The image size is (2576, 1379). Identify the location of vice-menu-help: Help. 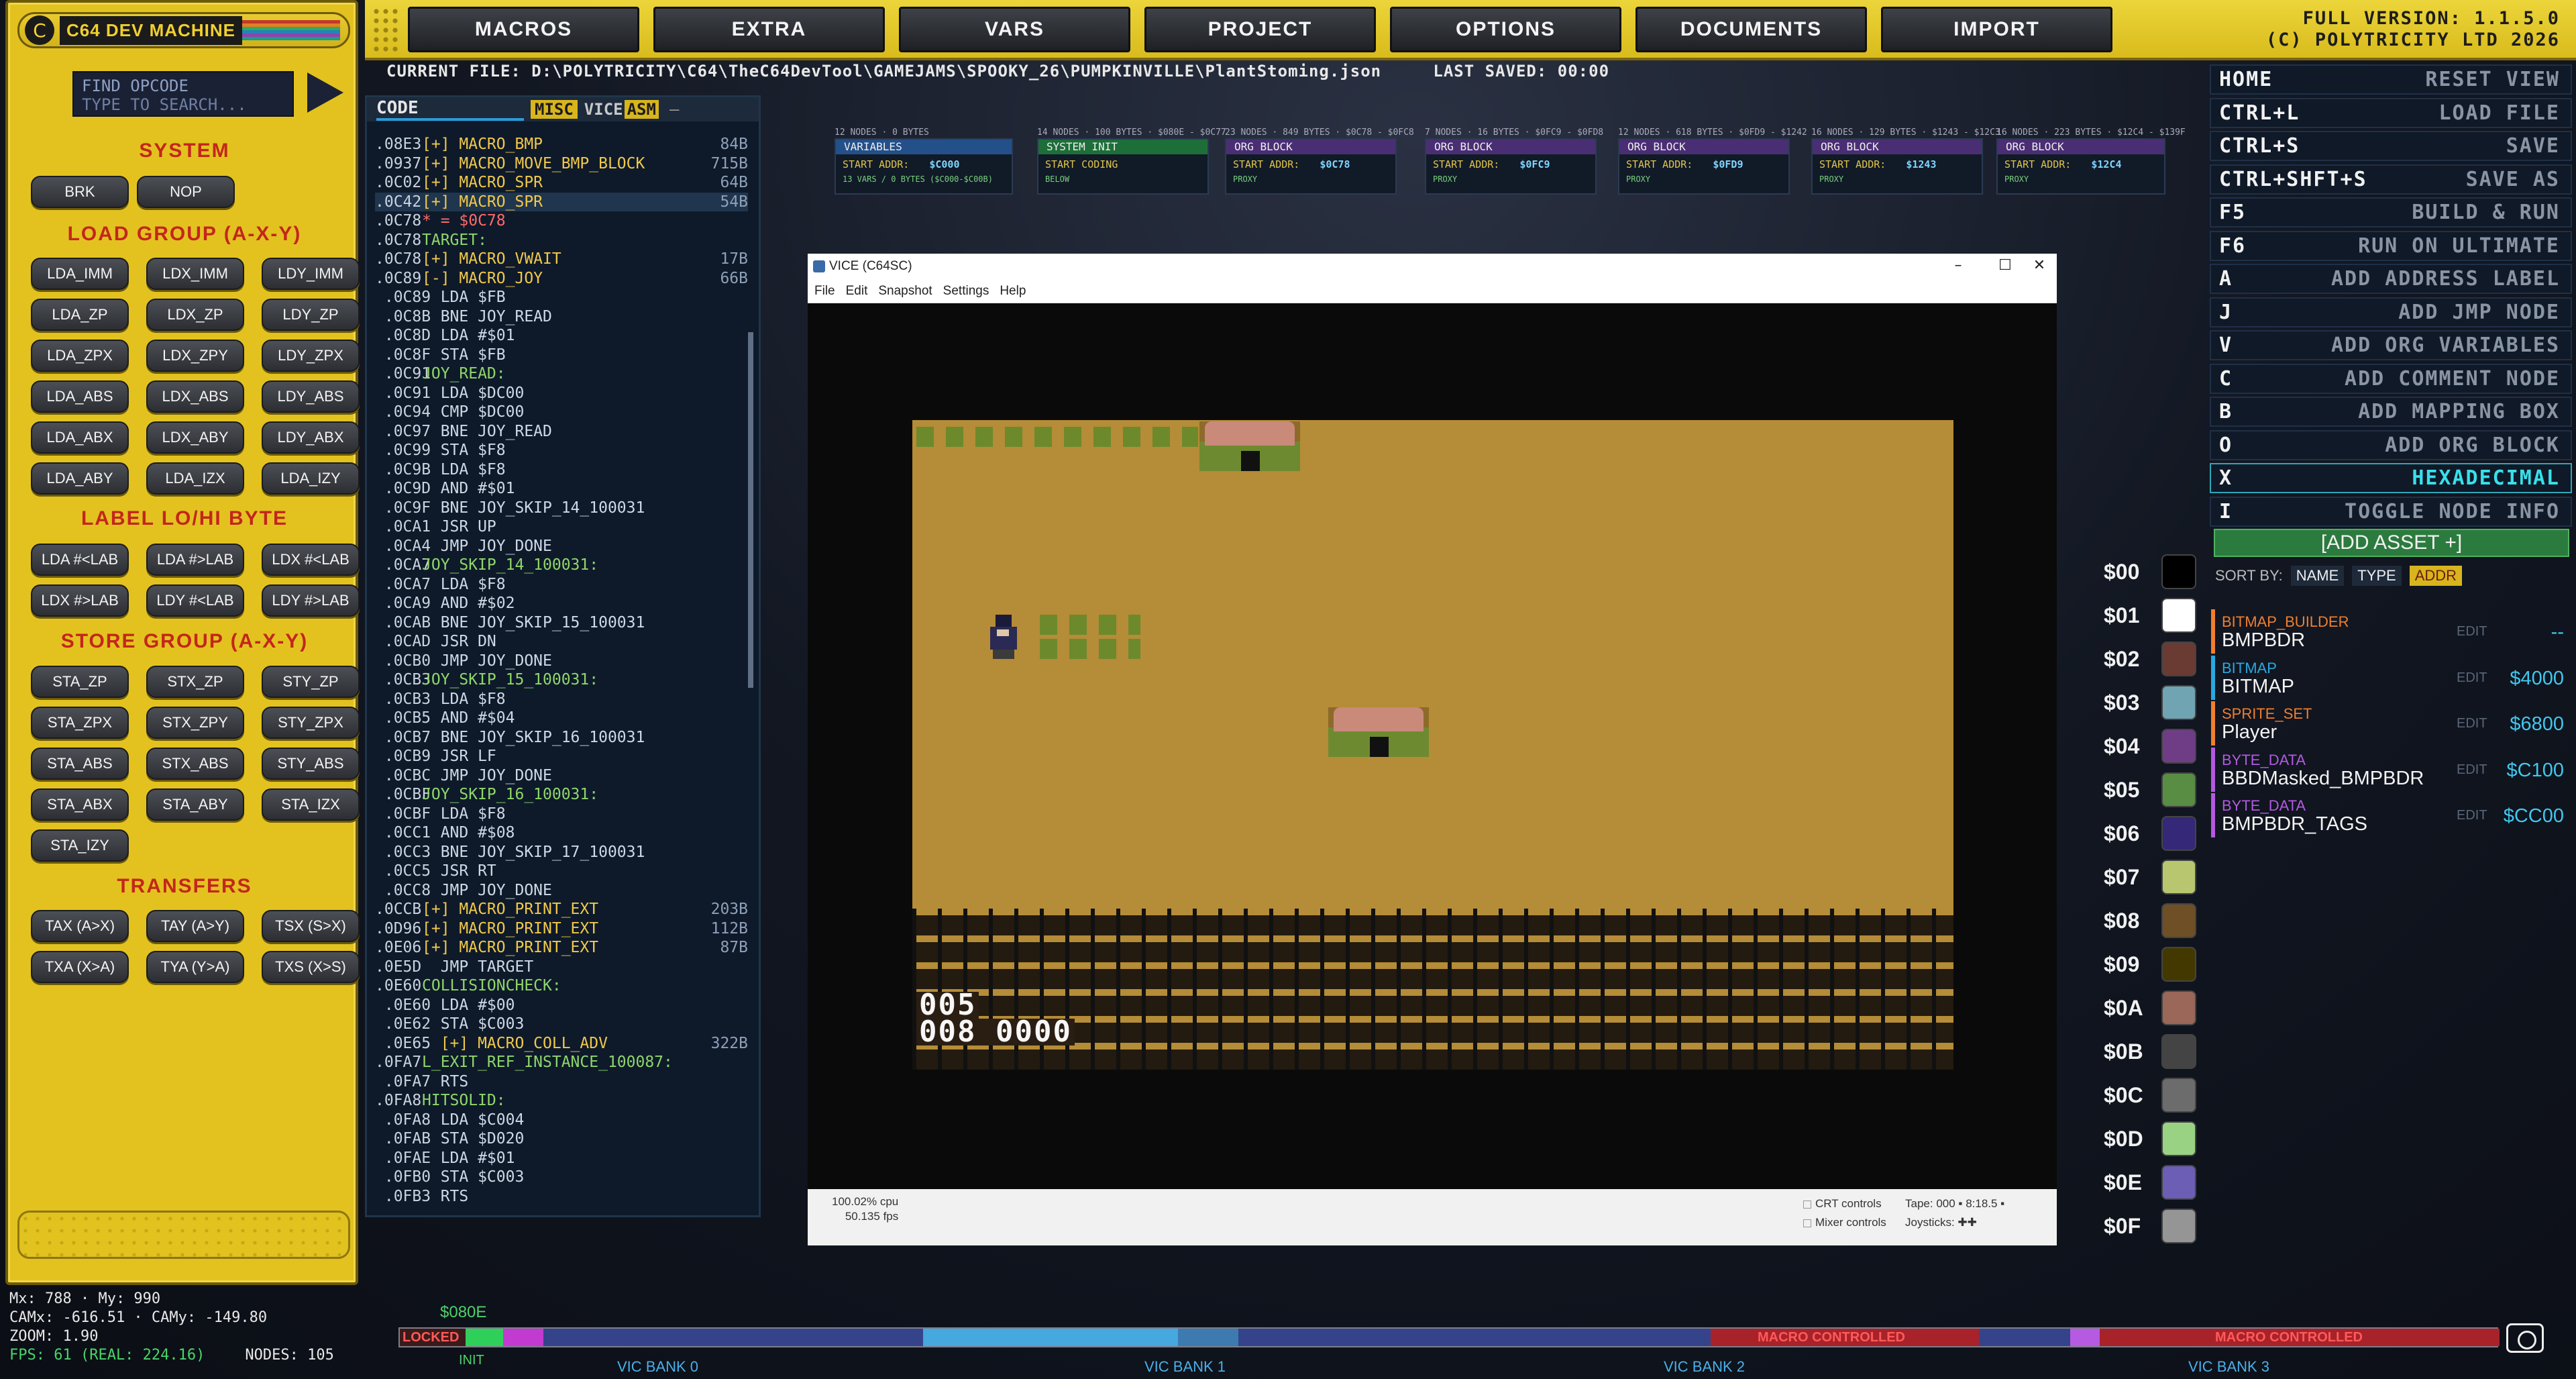
(1013, 291).